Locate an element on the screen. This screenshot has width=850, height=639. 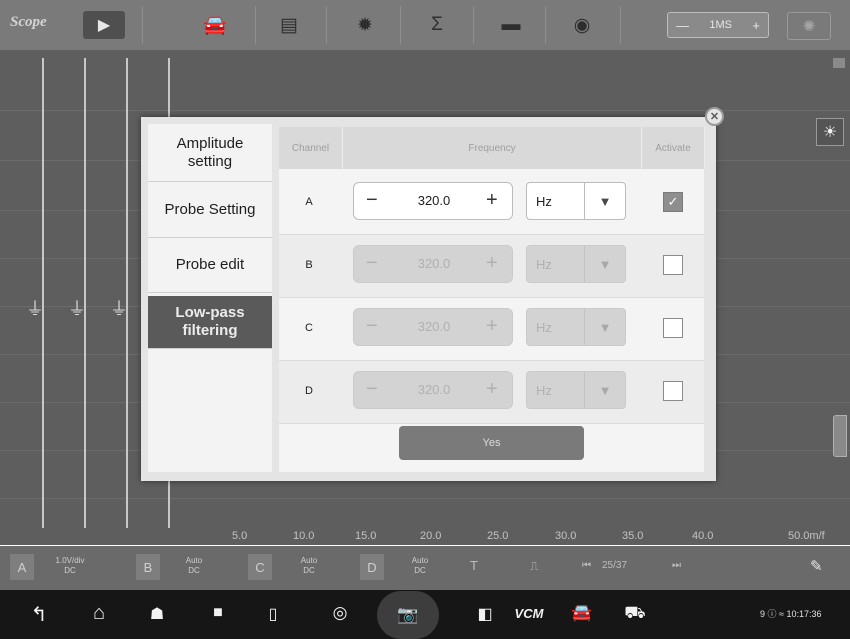
close-dialog-button: ✕ is located at coordinates (714, 116).